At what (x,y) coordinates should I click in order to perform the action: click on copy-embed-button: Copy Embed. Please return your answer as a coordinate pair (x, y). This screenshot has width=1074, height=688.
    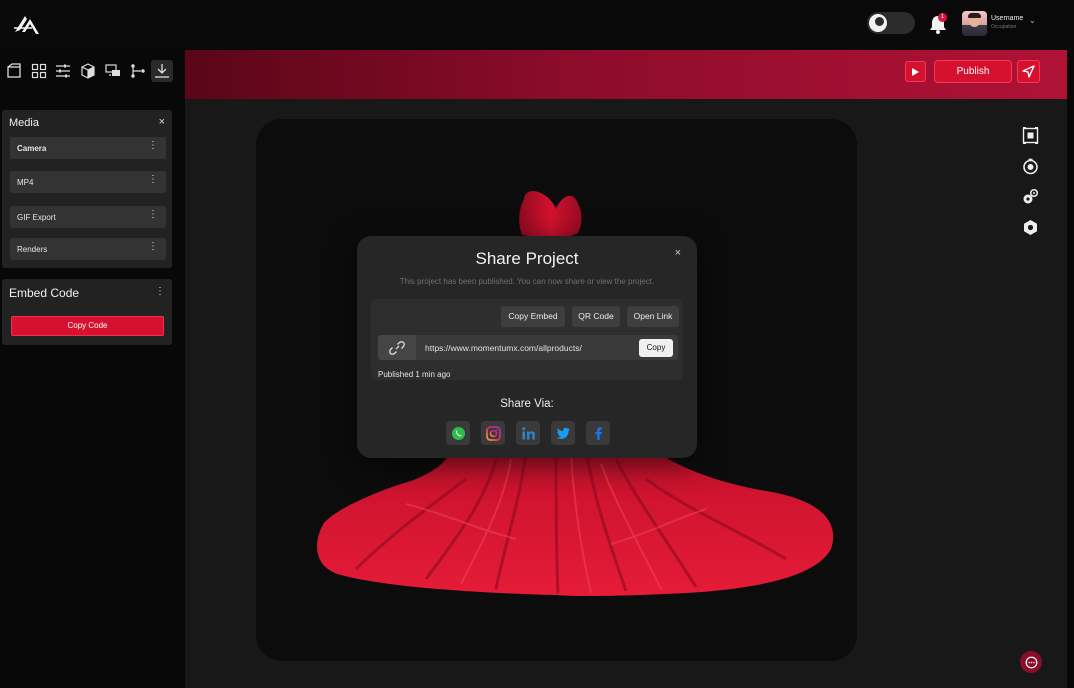
    Looking at the image, I should click on (533, 316).